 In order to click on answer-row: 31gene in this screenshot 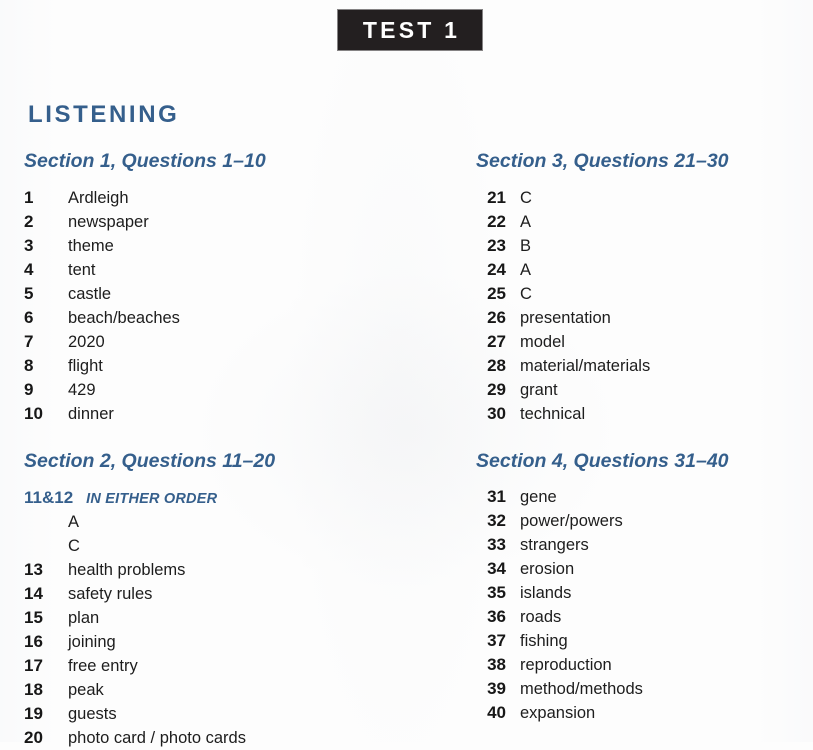, I will do `click(641, 497)`.